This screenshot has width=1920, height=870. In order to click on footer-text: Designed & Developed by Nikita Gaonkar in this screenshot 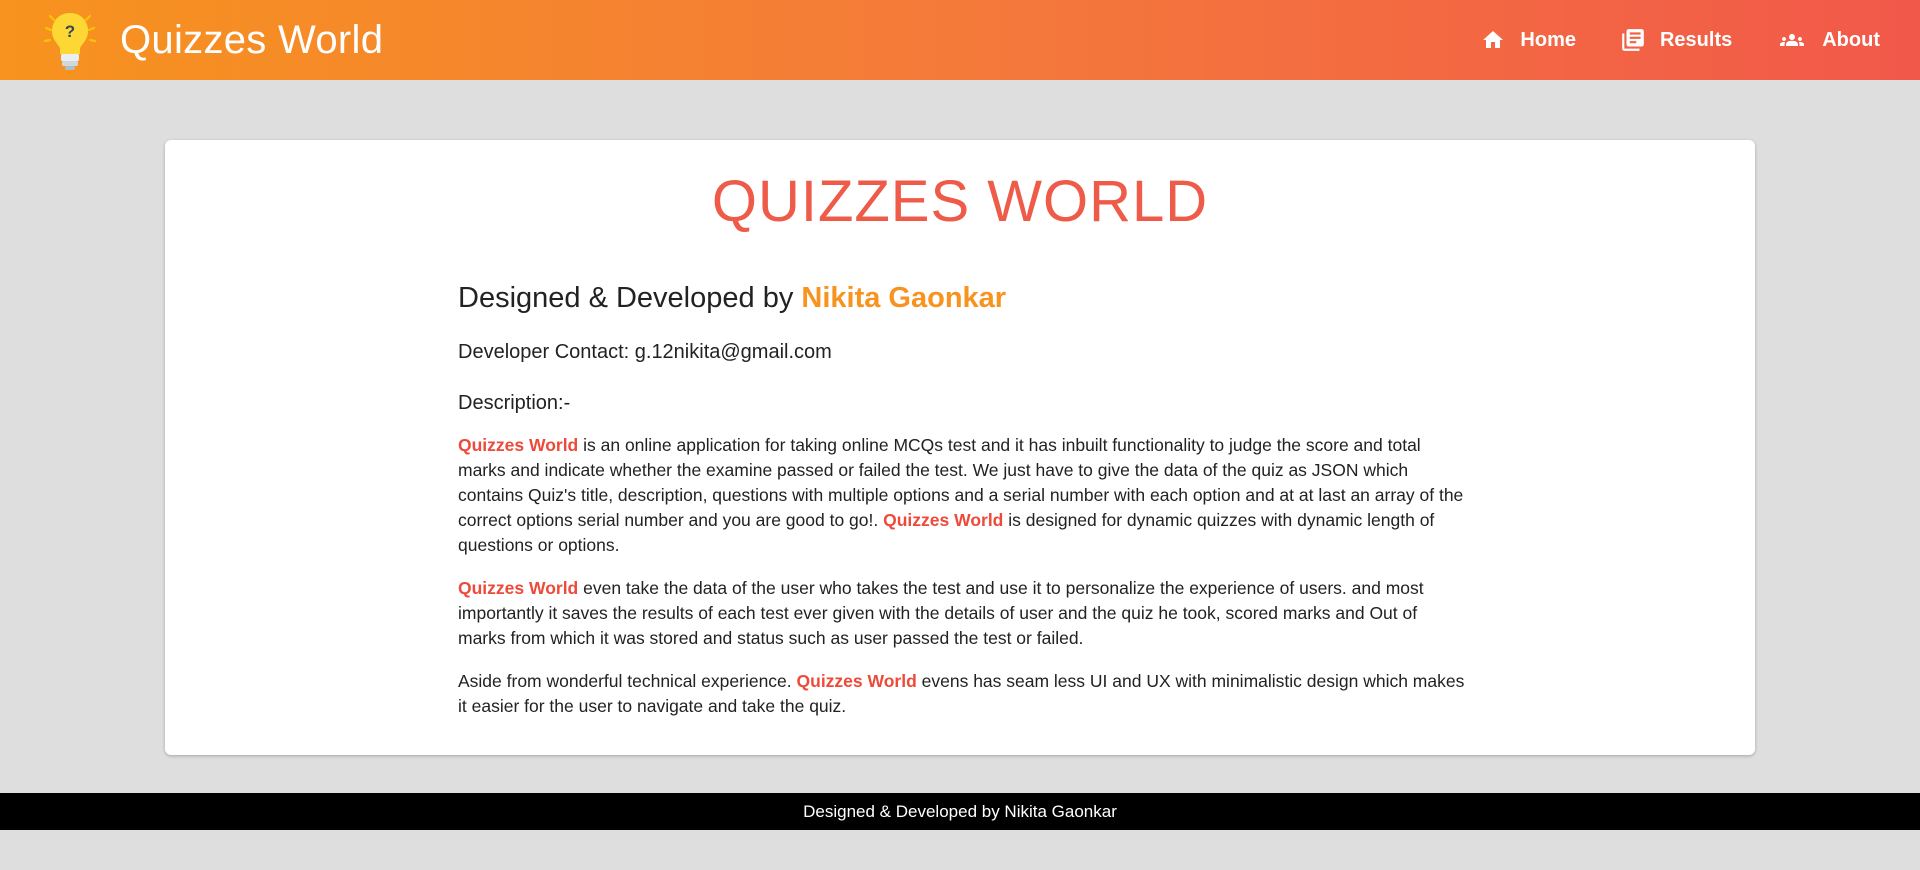, I will do `click(960, 811)`.